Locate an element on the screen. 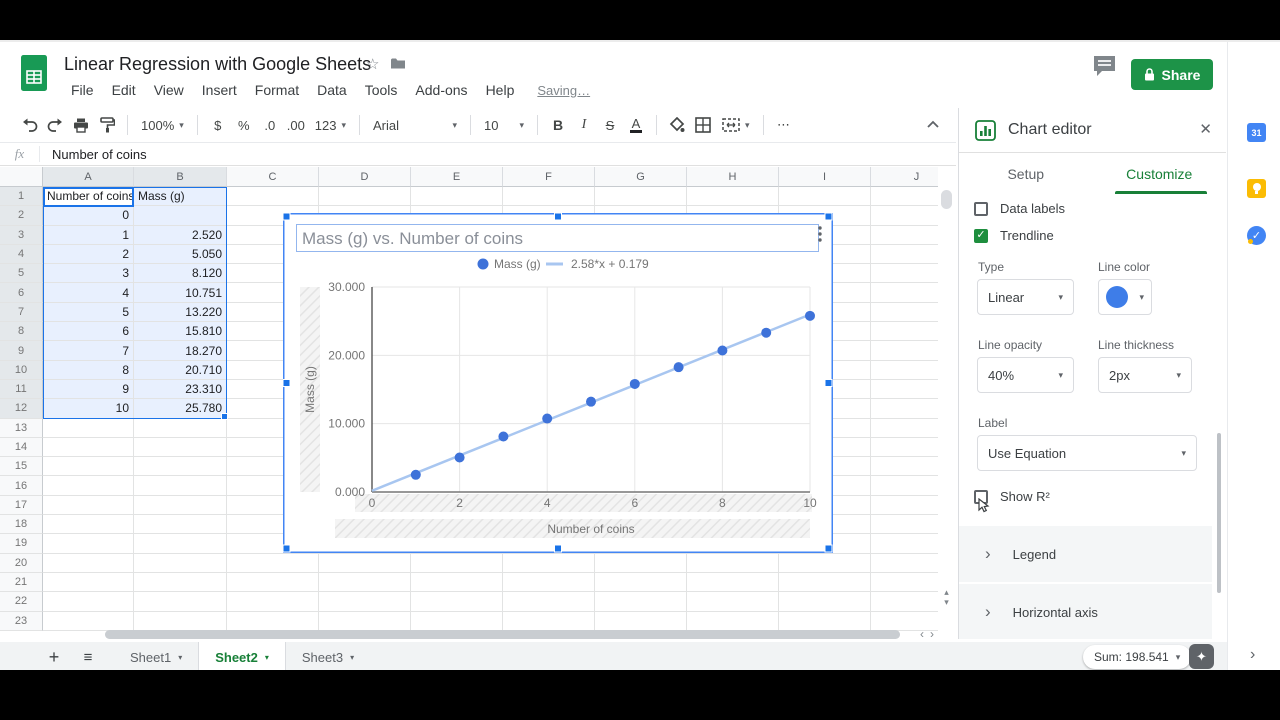 Image resolution: width=1280 pixels, height=720 pixels. cell-H20 is located at coordinates (733, 563).